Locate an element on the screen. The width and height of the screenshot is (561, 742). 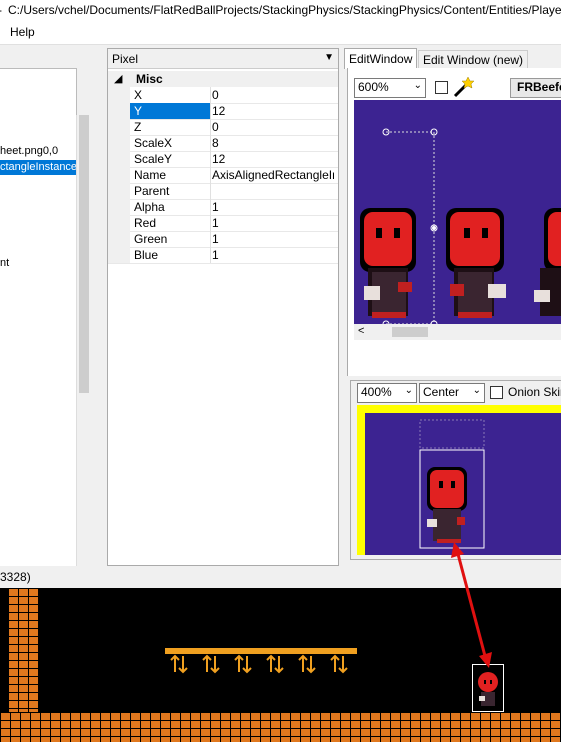
left-panel: heet.png0,0 ctangleInstance nt ▼ > is located at coordinates (52, 324).